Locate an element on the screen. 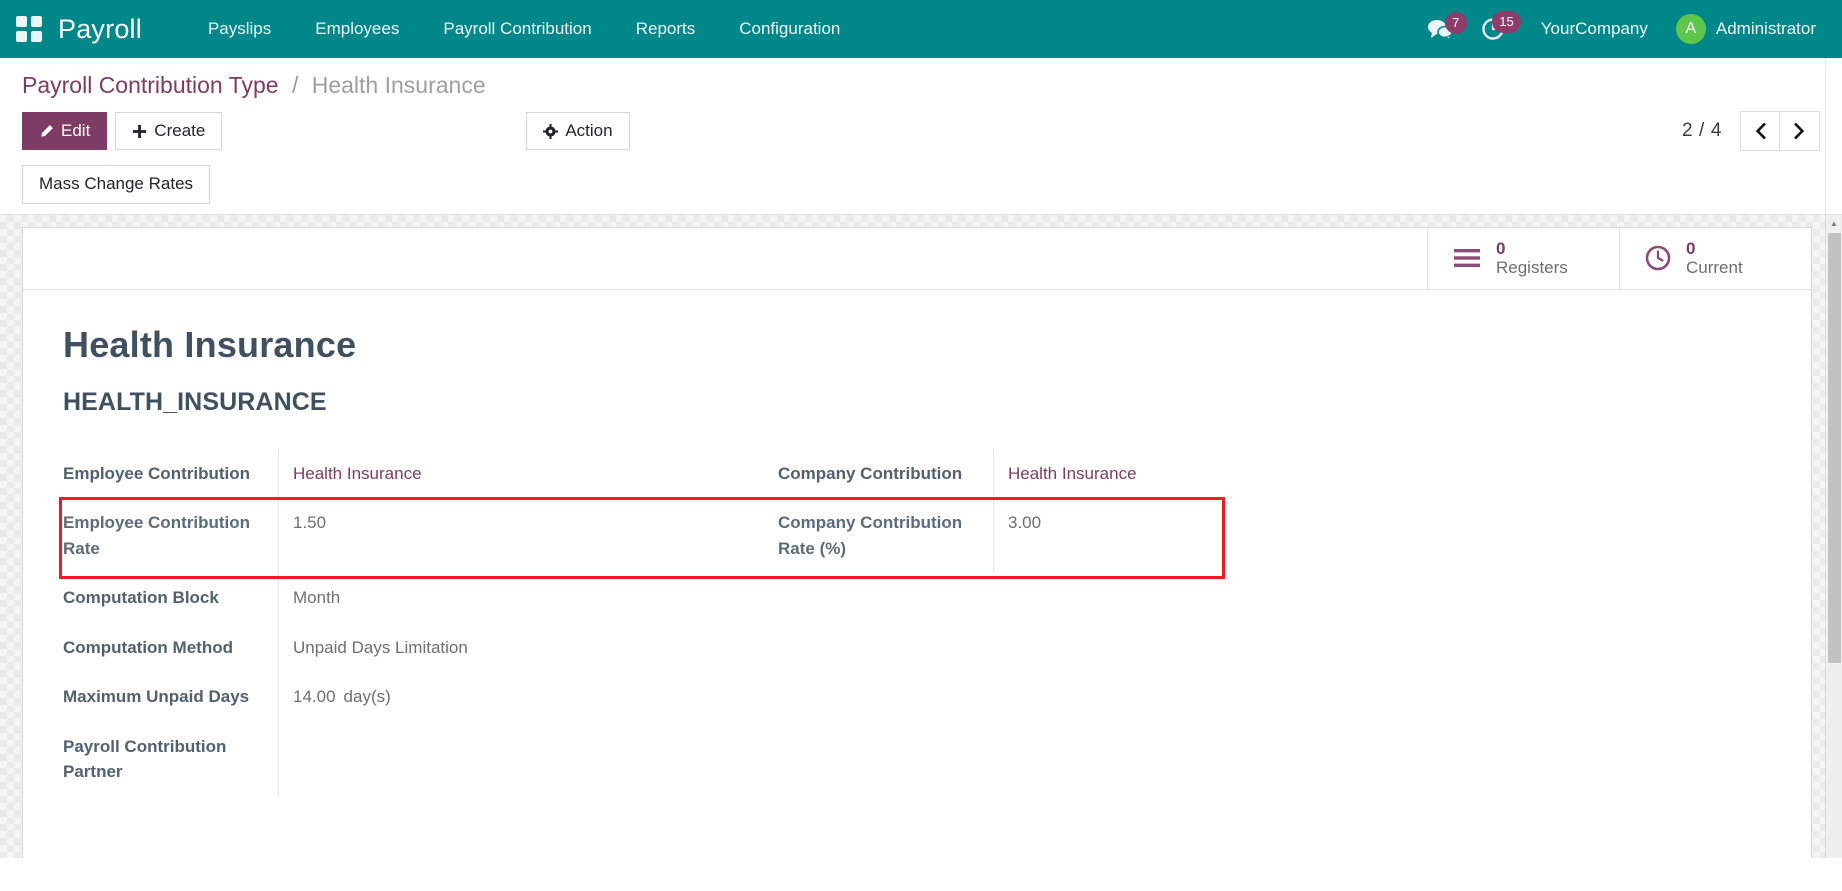  breadcrumb-root-link: Payroll Contribution Type is located at coordinates (150, 85).